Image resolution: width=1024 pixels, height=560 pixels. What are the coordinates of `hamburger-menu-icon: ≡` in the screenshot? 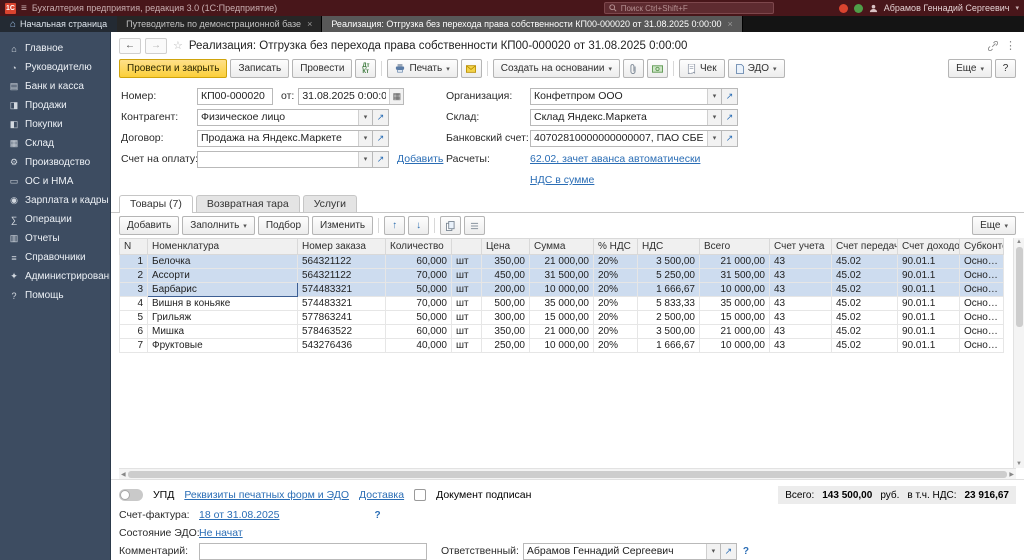 It's located at (24, 8).